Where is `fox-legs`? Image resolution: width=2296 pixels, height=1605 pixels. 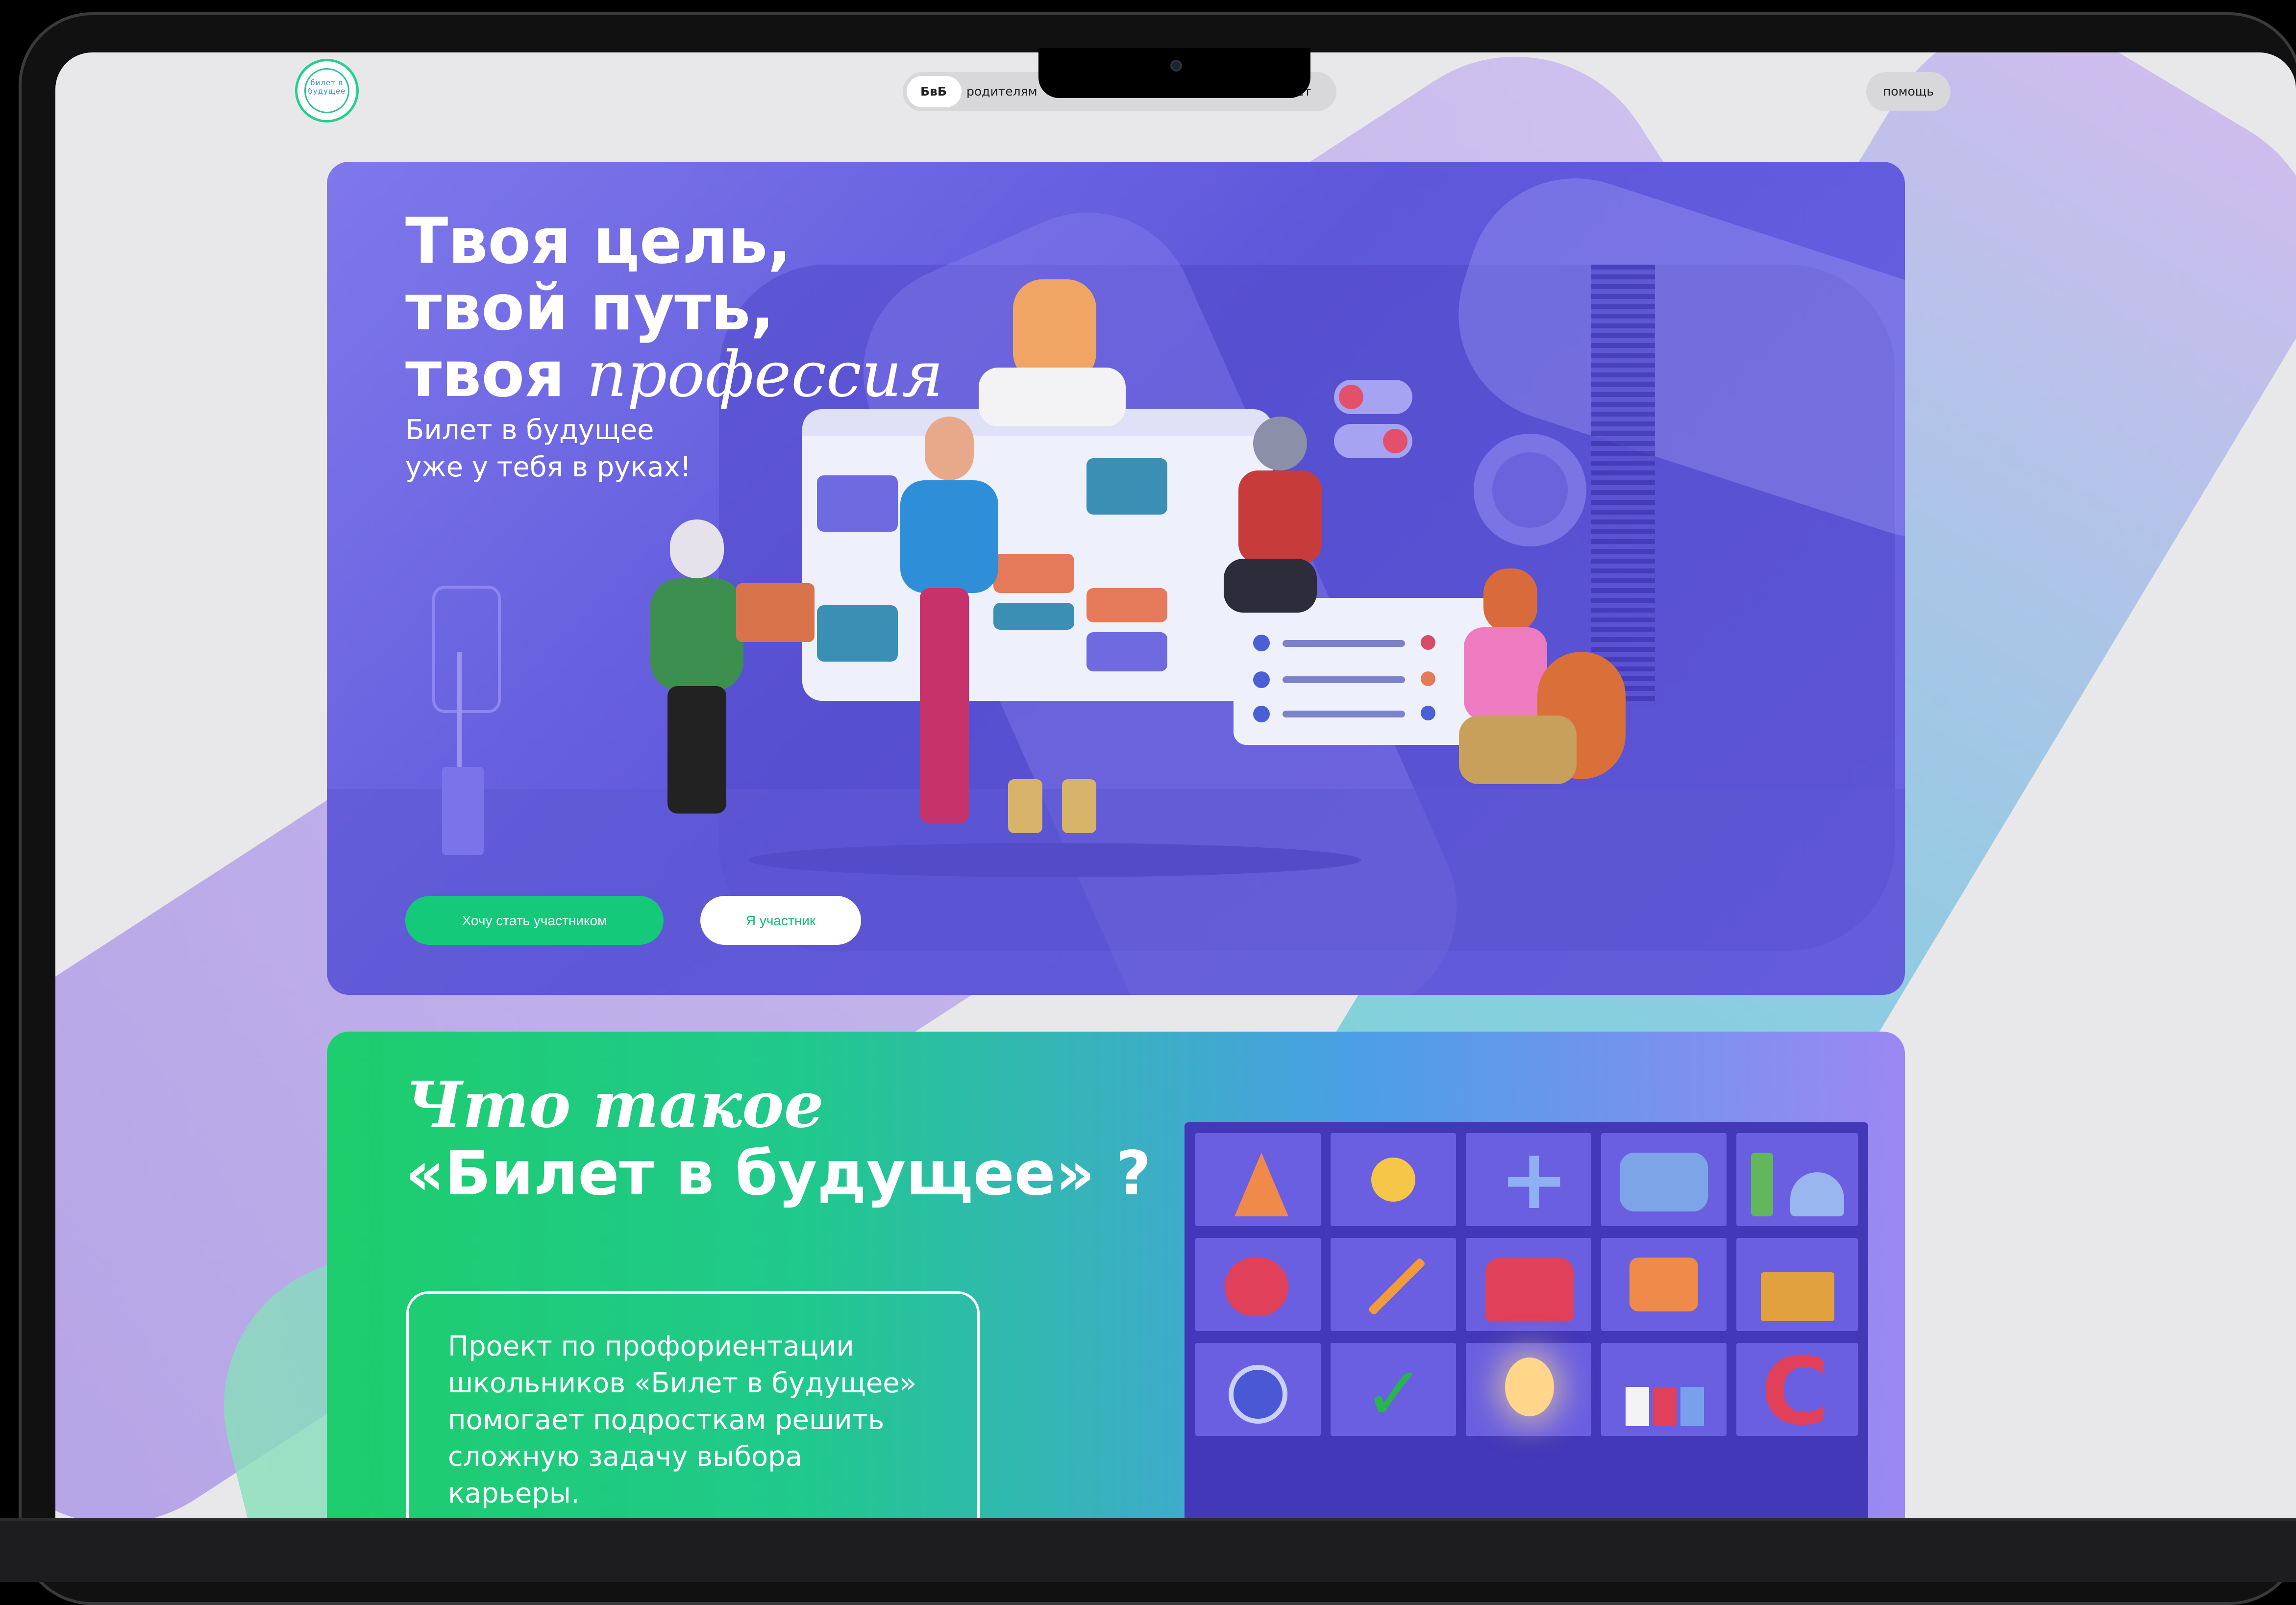
fox-legs is located at coordinates (1518, 750).